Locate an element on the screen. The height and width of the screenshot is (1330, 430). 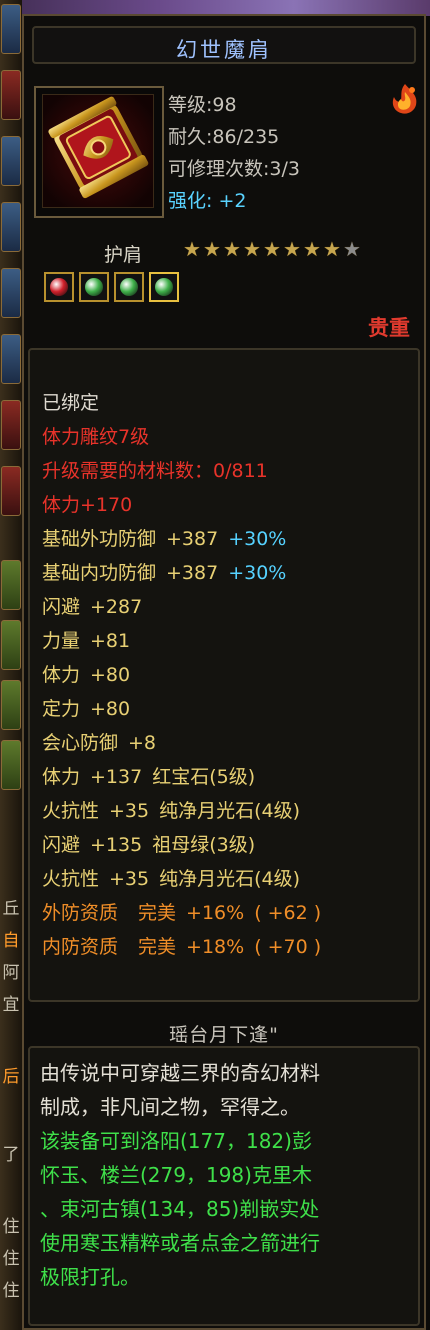
chat-glyph: 了 is located at coordinates (11, 1155).